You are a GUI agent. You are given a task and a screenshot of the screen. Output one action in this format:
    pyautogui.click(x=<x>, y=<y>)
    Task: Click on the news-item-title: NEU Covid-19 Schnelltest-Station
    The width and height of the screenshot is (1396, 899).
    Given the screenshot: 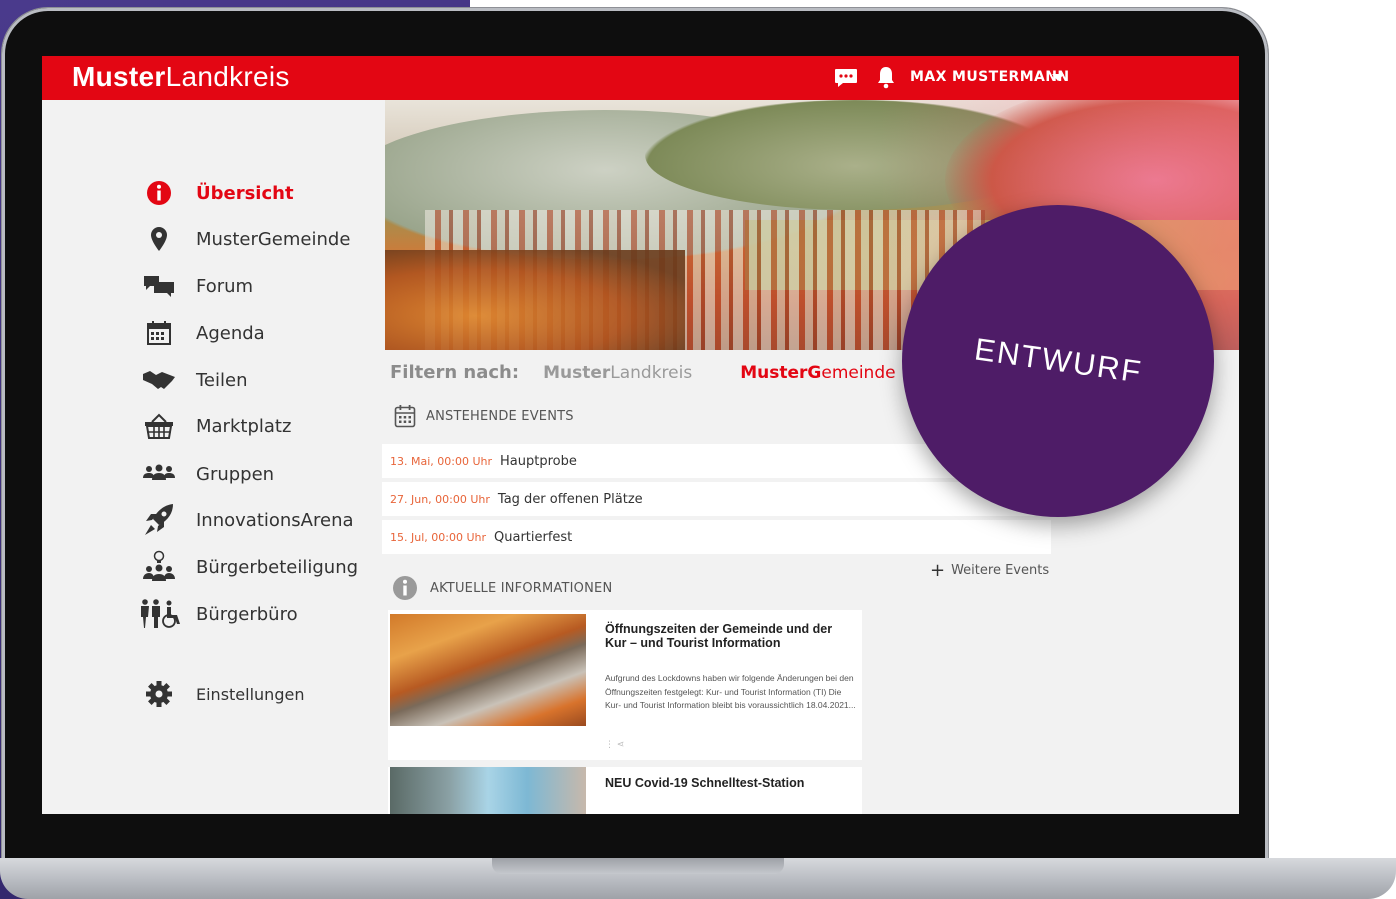 What is the action you would take?
    pyautogui.click(x=705, y=783)
    